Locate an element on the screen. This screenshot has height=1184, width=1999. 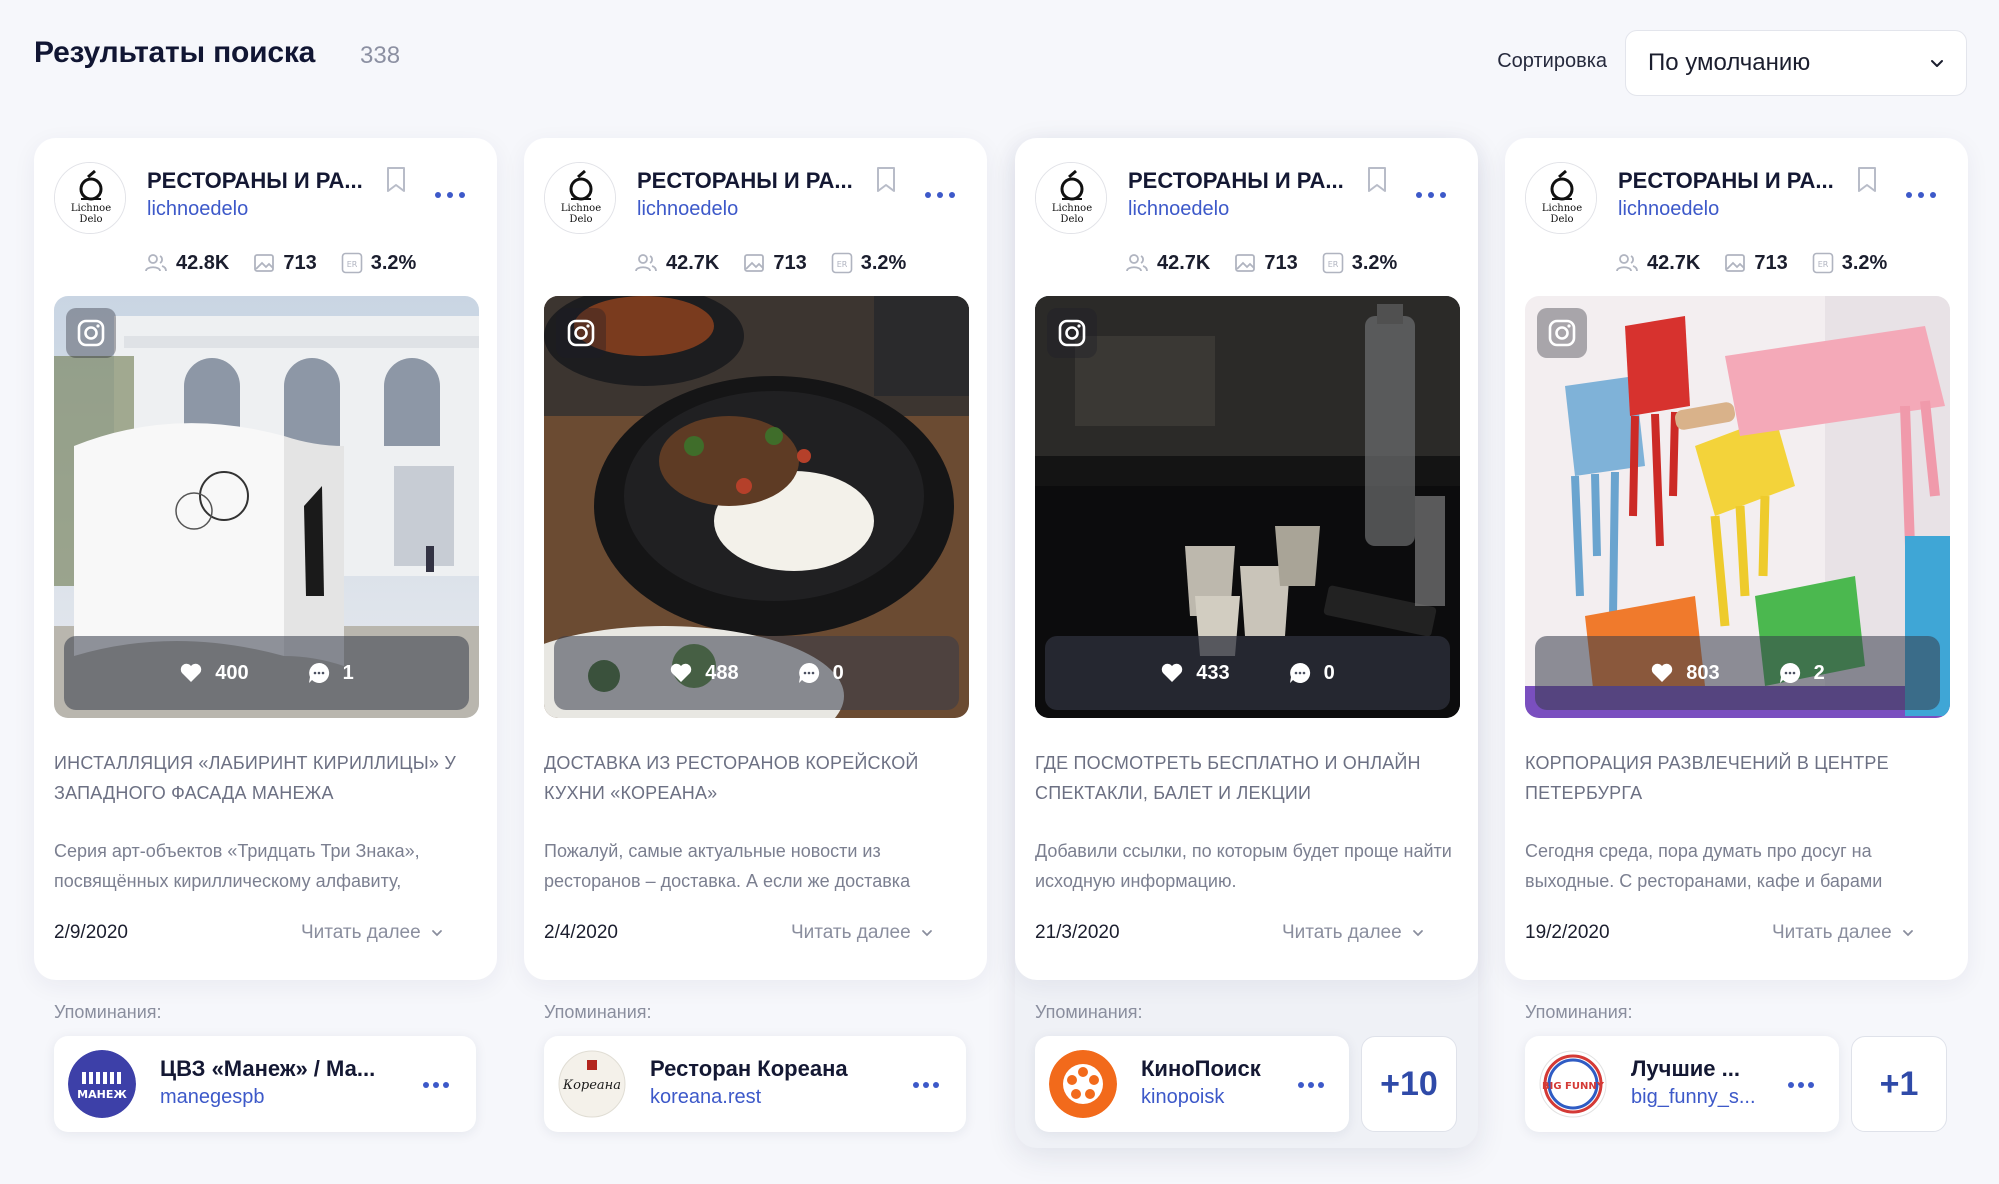
sort-selected-value: По умолчанию is located at coordinates (1729, 62).